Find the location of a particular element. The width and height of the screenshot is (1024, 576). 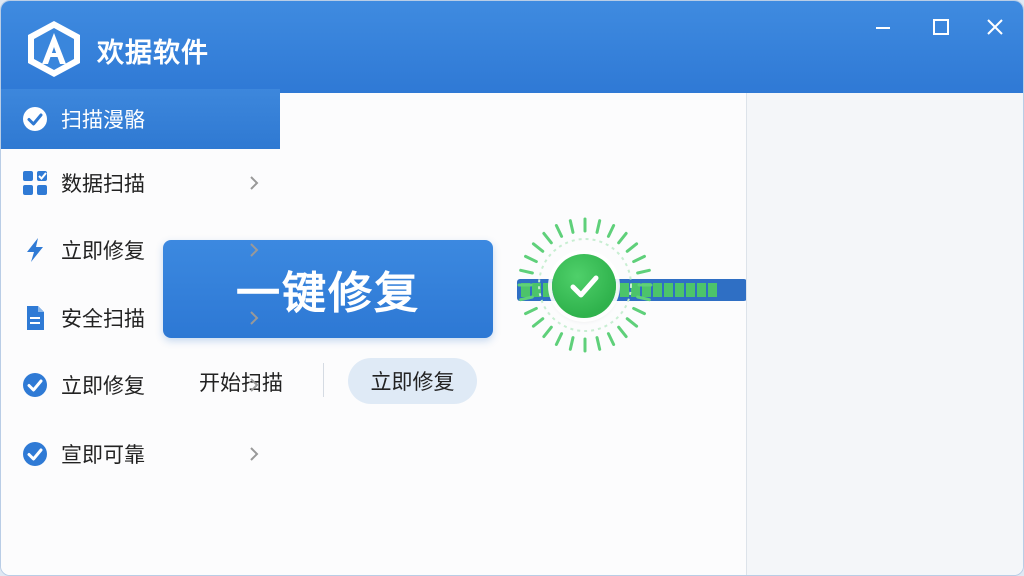

close-button is located at coordinates (995, 27).